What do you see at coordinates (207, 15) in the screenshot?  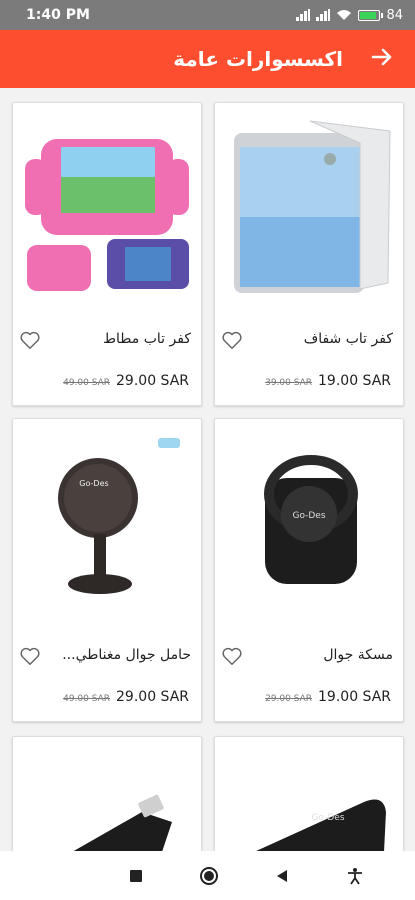 I see `status-bar: 1:40 PM 84` at bounding box center [207, 15].